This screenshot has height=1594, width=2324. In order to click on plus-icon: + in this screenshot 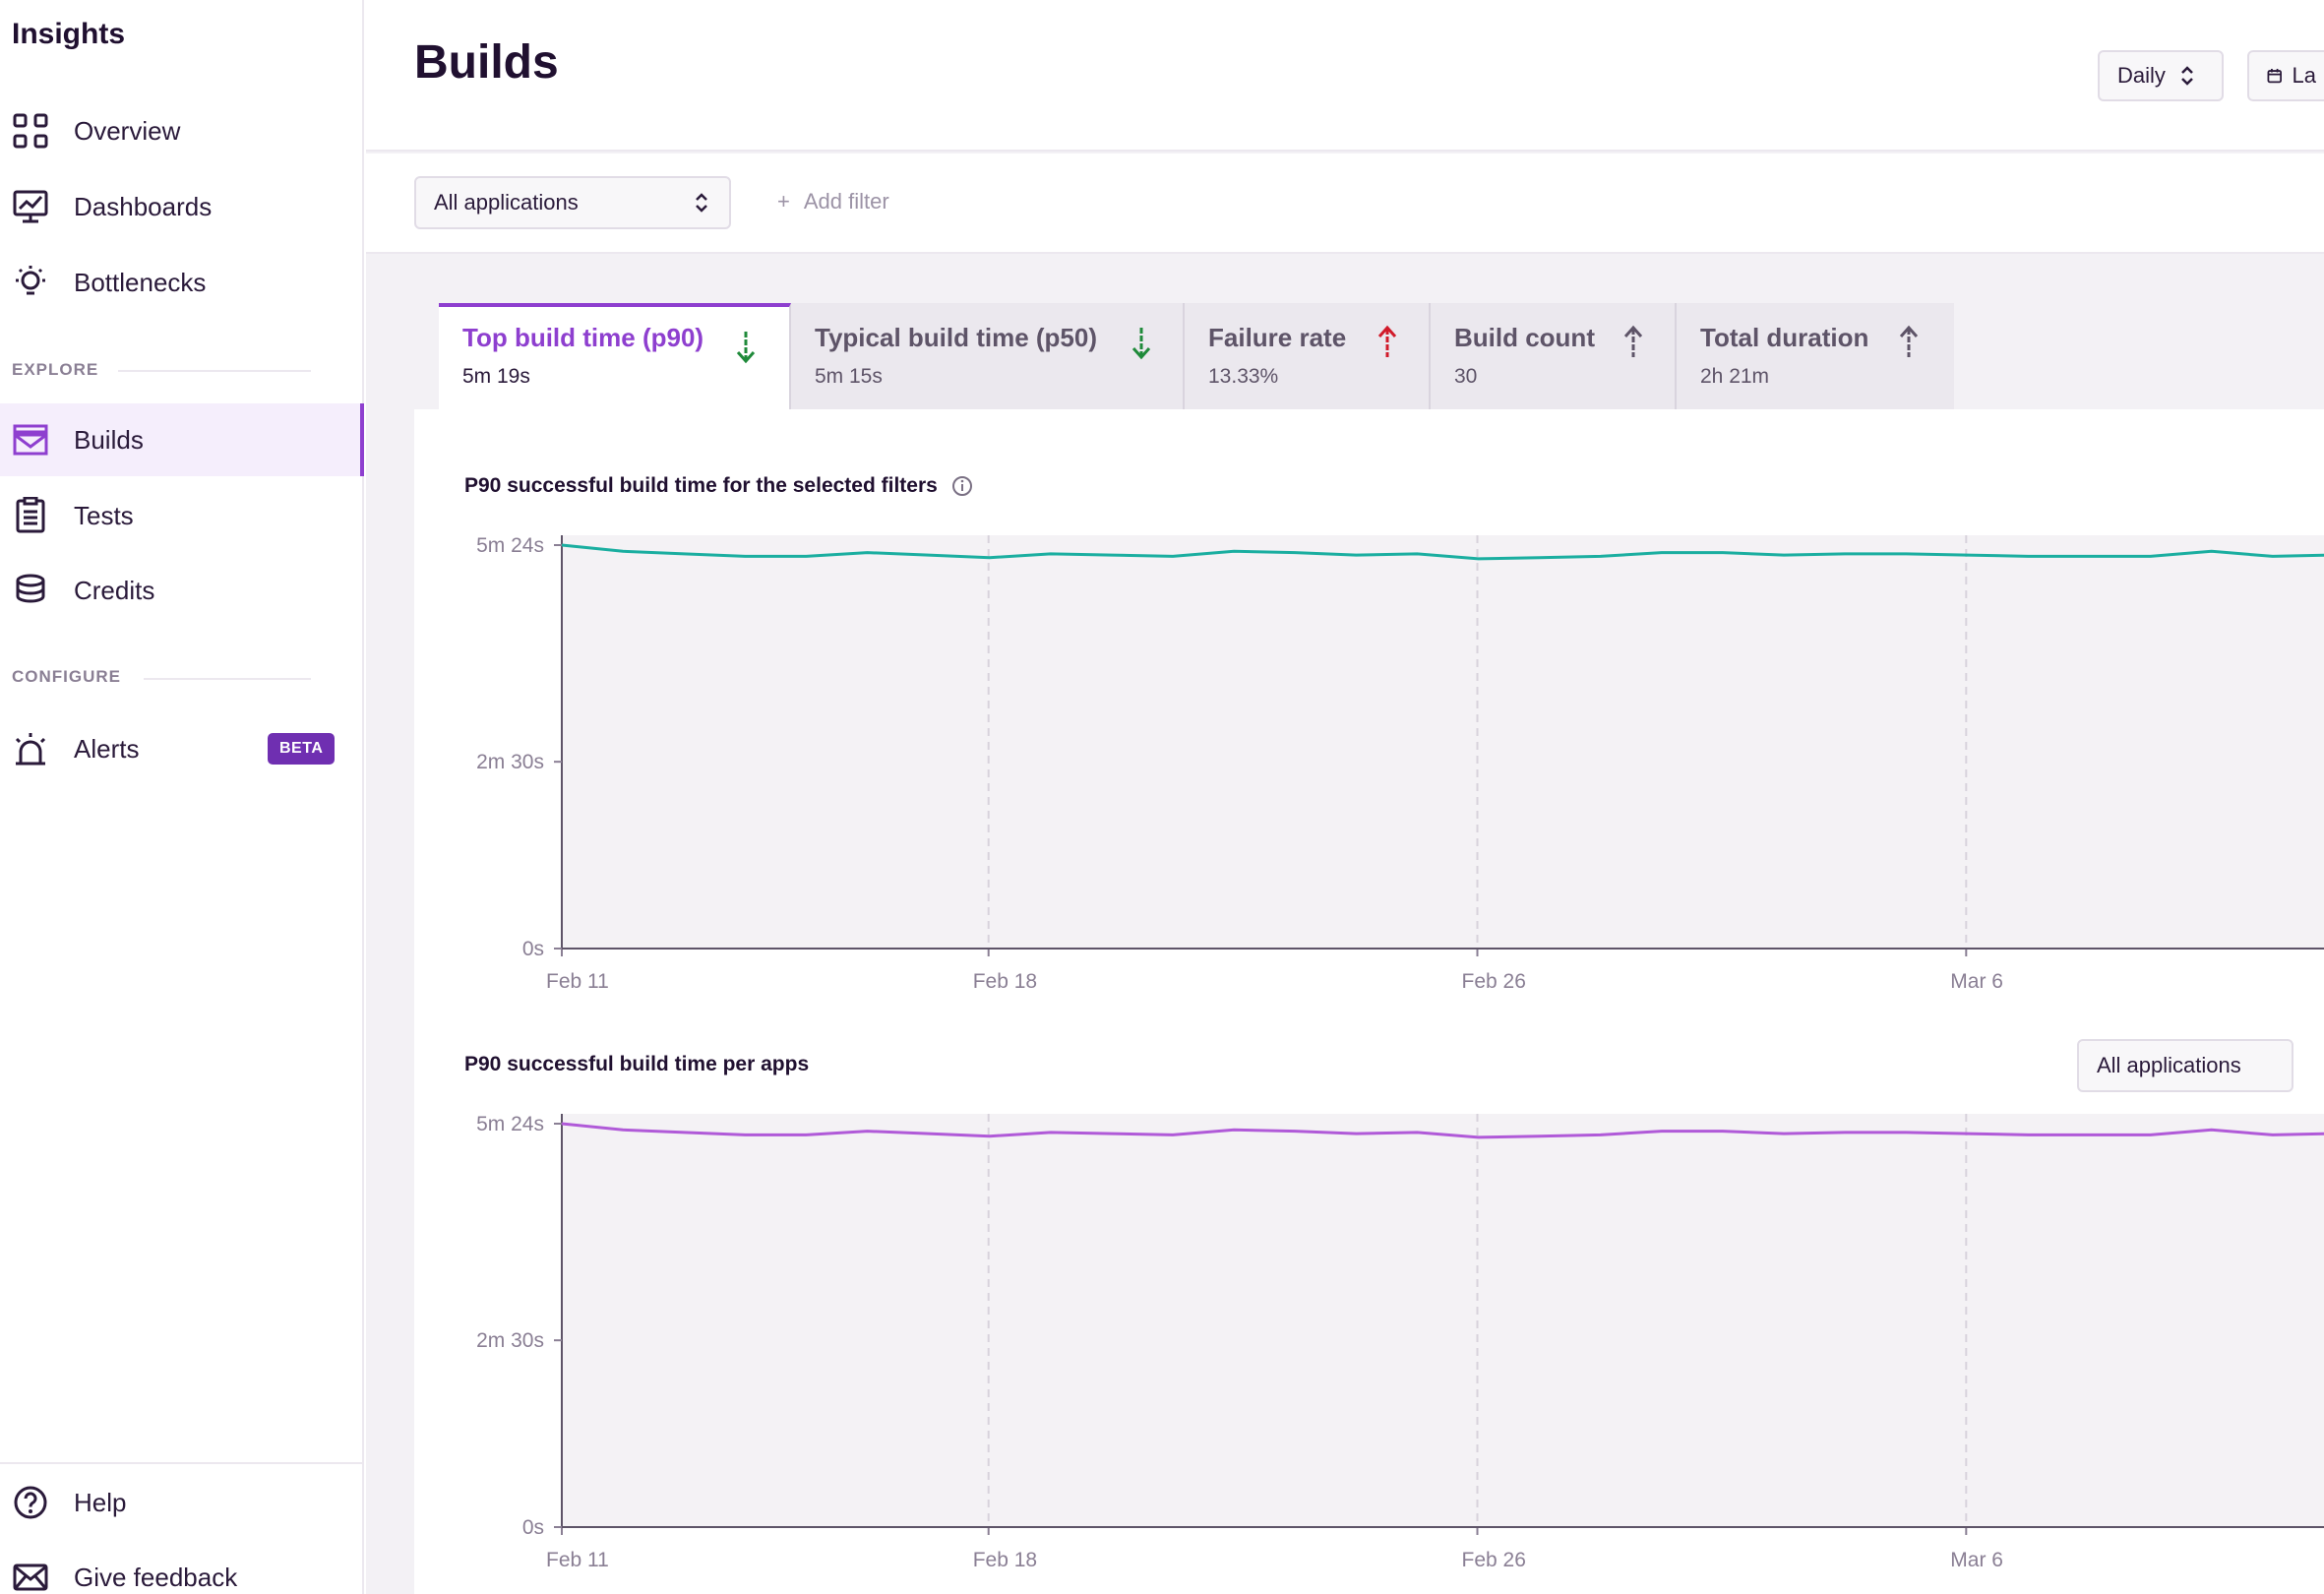, I will do `click(783, 202)`.